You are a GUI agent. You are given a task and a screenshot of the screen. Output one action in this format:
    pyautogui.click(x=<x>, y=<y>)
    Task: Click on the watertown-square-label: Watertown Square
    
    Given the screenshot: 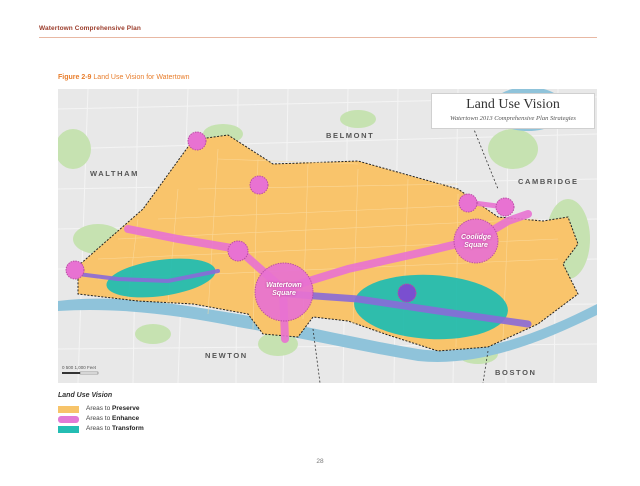 What is the action you would take?
    pyautogui.click(x=284, y=290)
    